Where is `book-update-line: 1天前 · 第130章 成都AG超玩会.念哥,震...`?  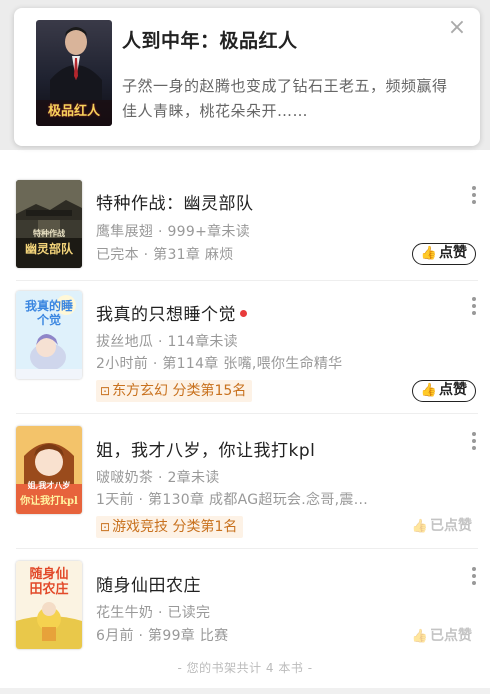 book-update-line: 1天前 · 第130章 成都AG超玩会.念哥,震... is located at coordinates (232, 500).